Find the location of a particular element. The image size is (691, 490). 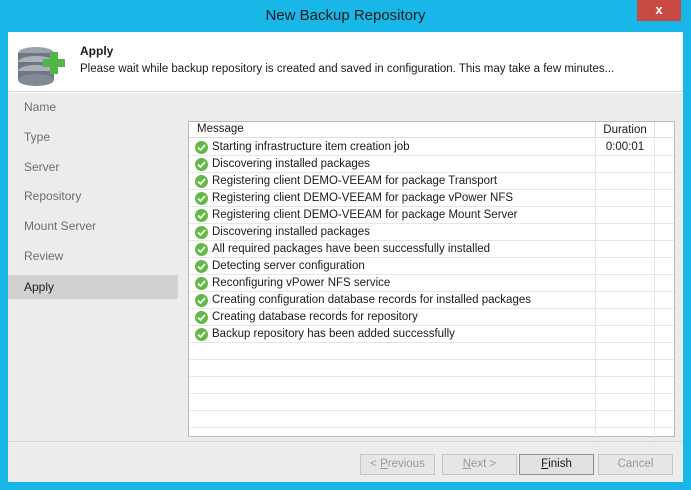

page-title: Apply is located at coordinates (97, 51).